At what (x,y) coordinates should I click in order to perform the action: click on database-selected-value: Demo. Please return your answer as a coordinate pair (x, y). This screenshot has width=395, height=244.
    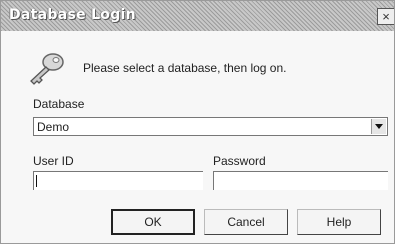
    Looking at the image, I should click on (53, 127).